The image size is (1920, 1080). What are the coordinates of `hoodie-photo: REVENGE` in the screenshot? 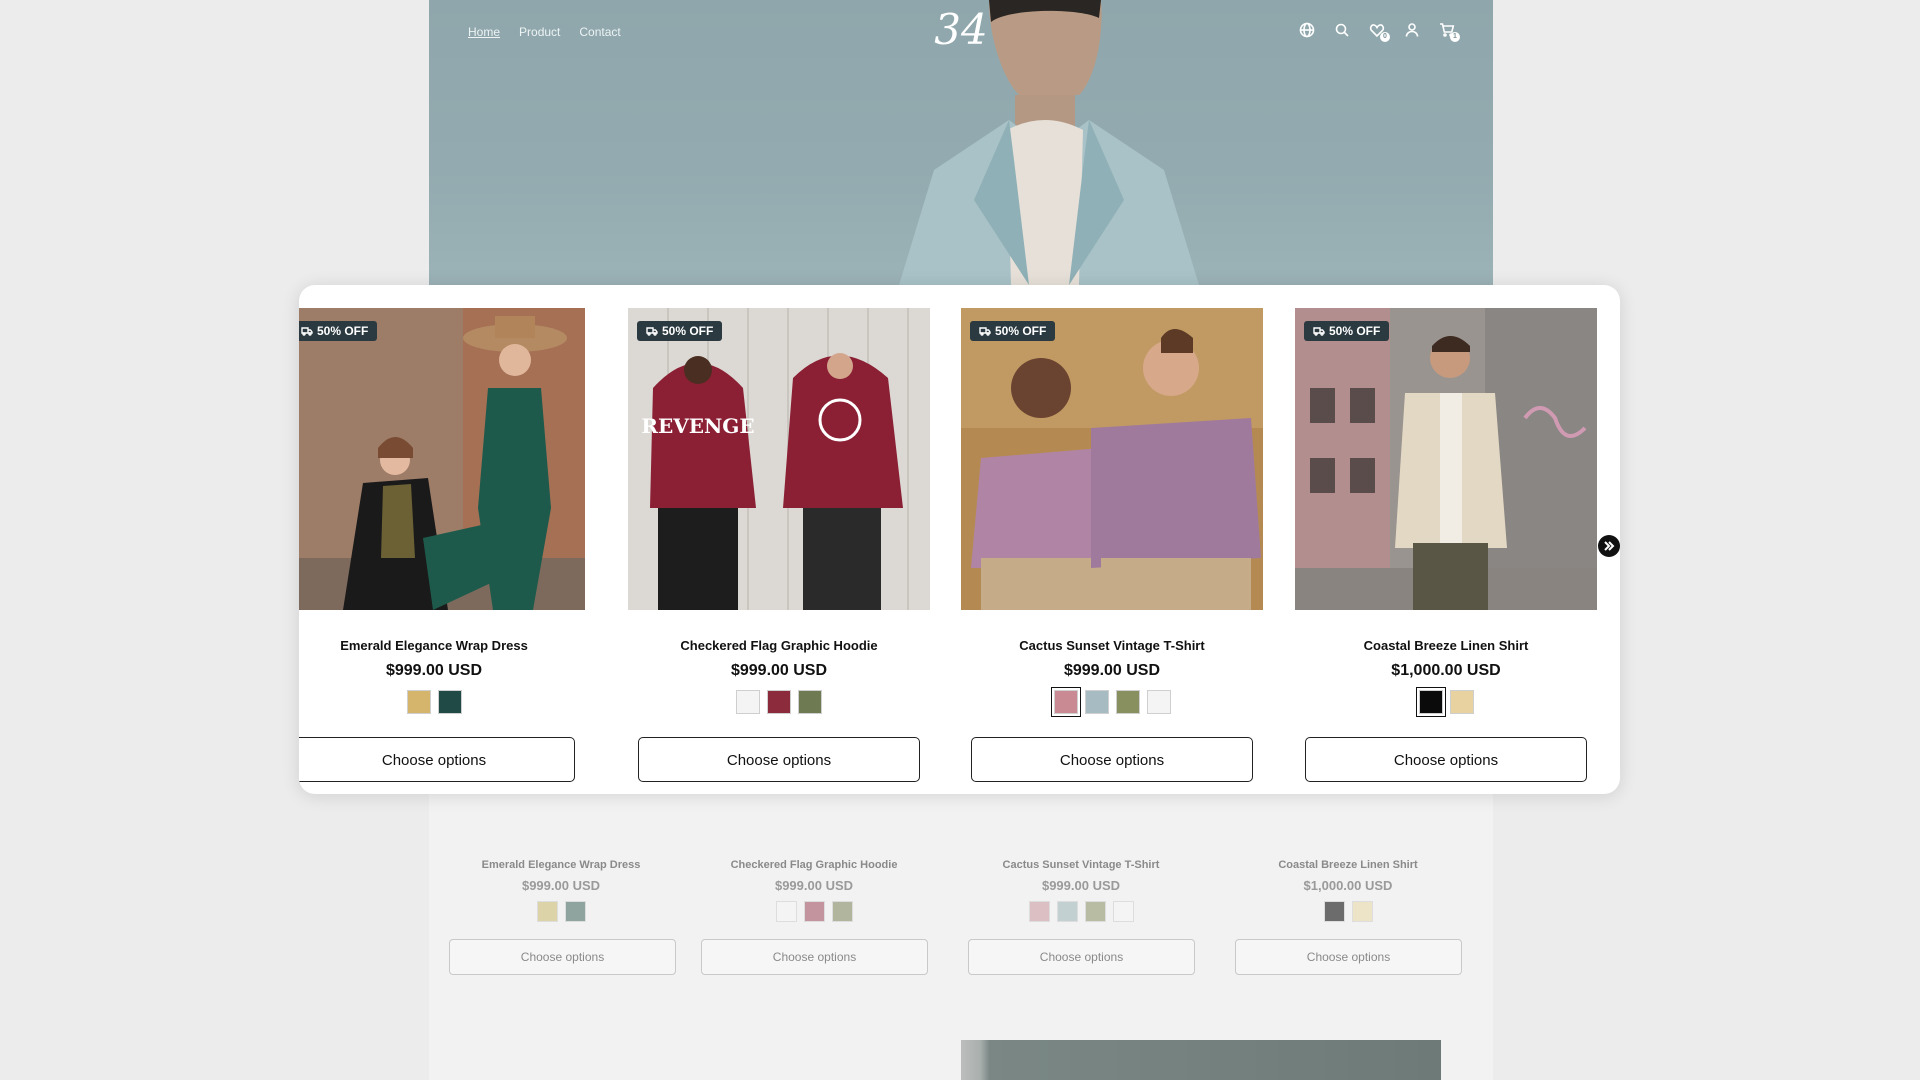 It's located at (779, 459).